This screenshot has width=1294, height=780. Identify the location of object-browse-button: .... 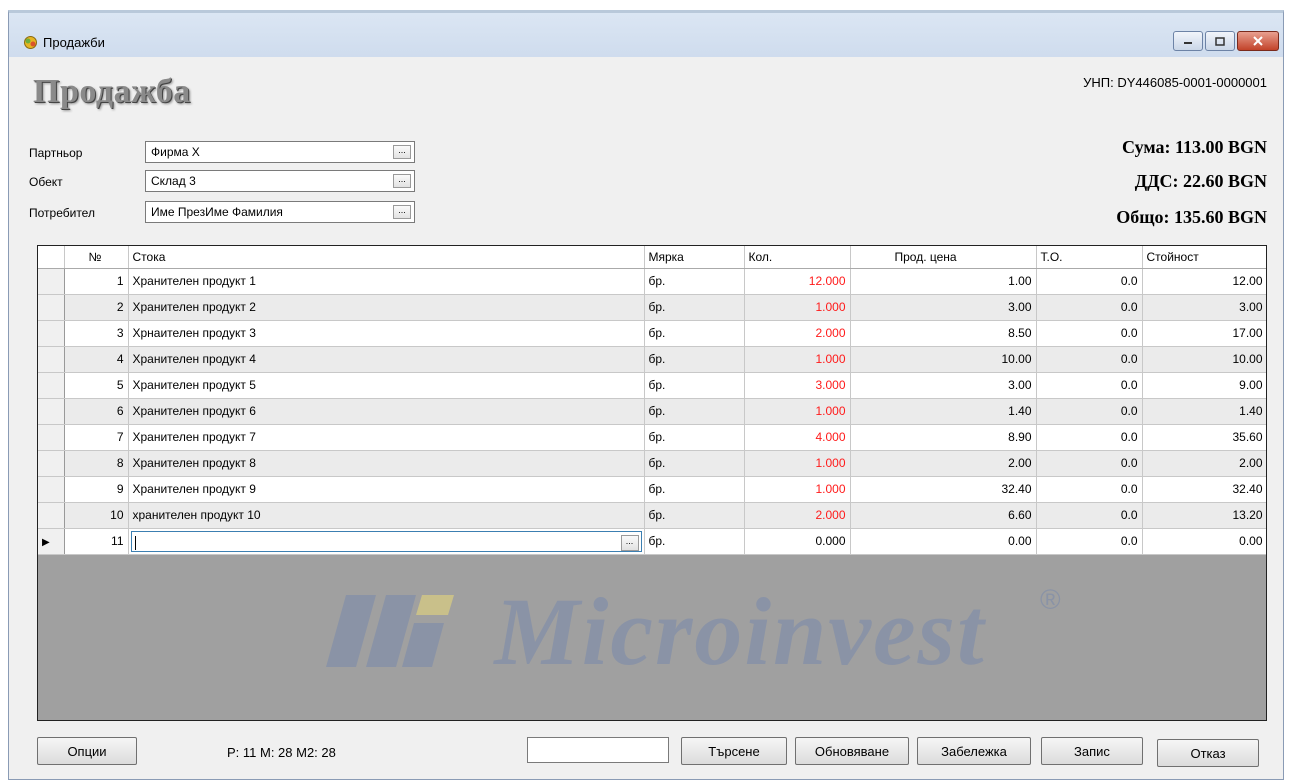
(402, 181).